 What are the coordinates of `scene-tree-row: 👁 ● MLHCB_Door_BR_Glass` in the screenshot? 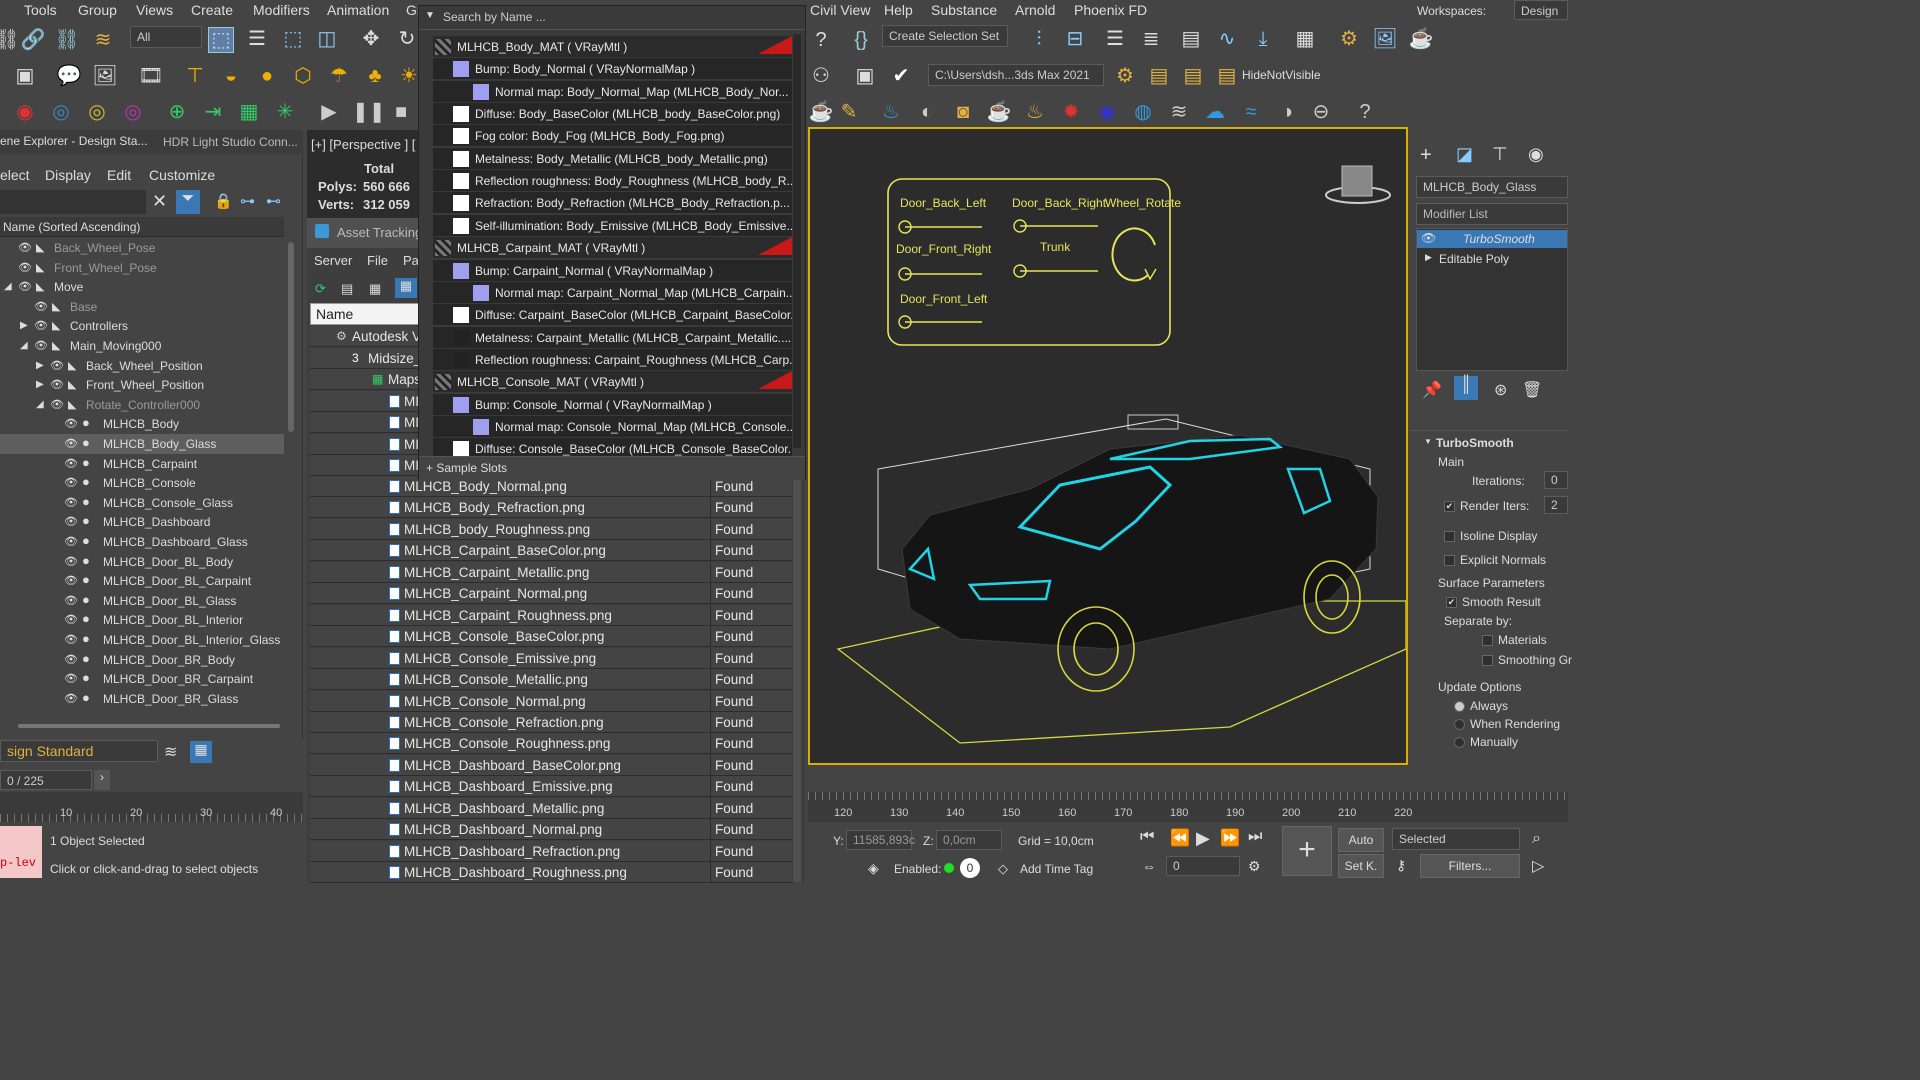 It's located at (142, 699).